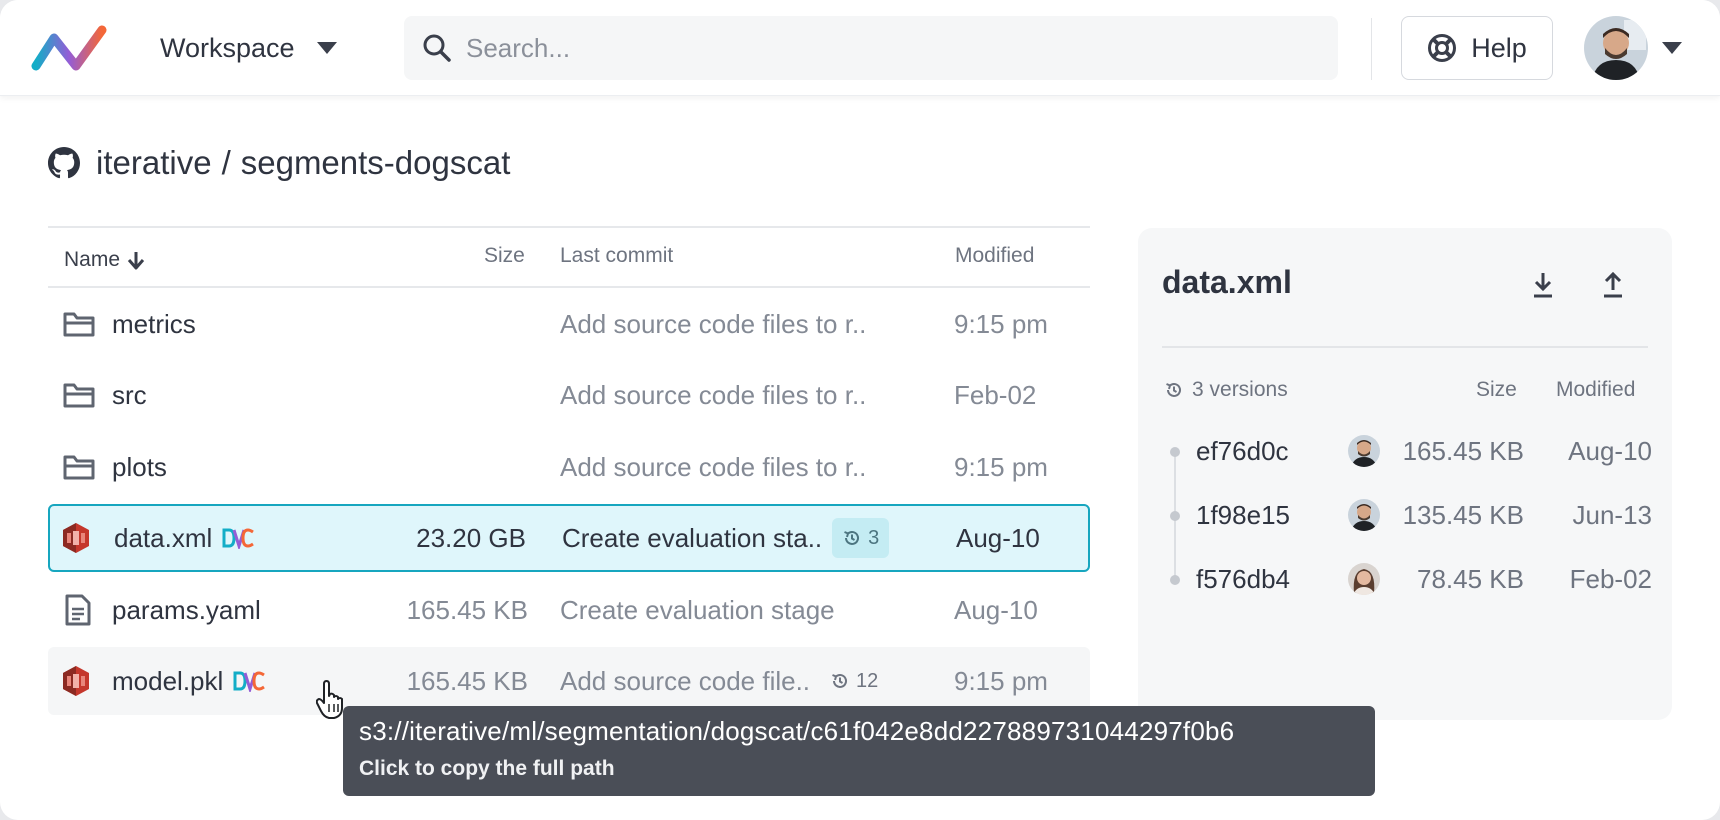 The height and width of the screenshot is (820, 1720). I want to click on file-name: src, so click(129, 395).